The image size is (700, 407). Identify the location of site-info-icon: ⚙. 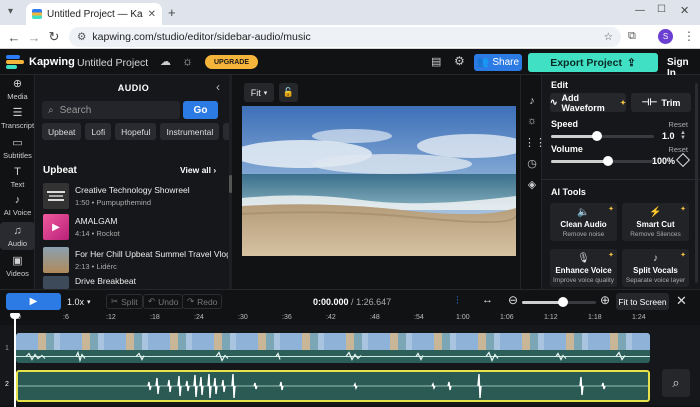
(81, 37).